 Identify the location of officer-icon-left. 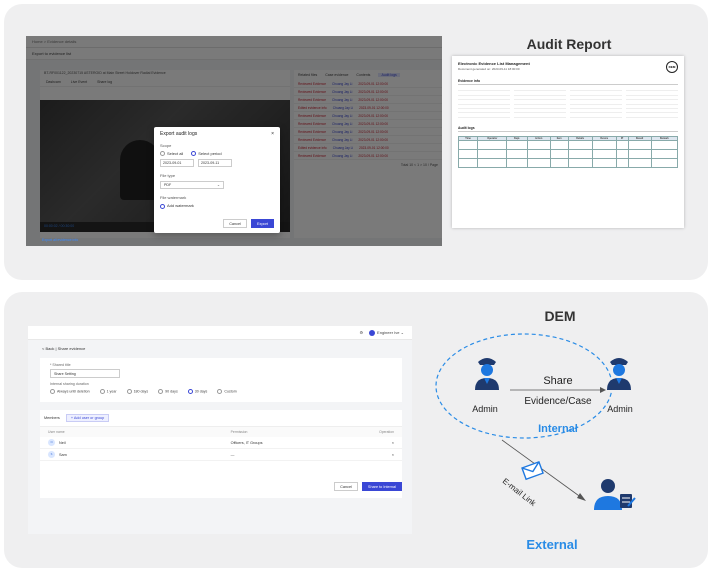
(487, 374).